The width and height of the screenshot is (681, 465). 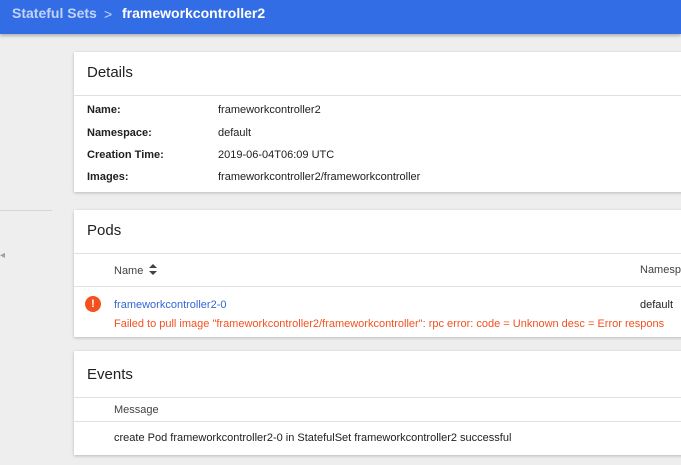 I want to click on sort-icon, so click(x=153, y=269).